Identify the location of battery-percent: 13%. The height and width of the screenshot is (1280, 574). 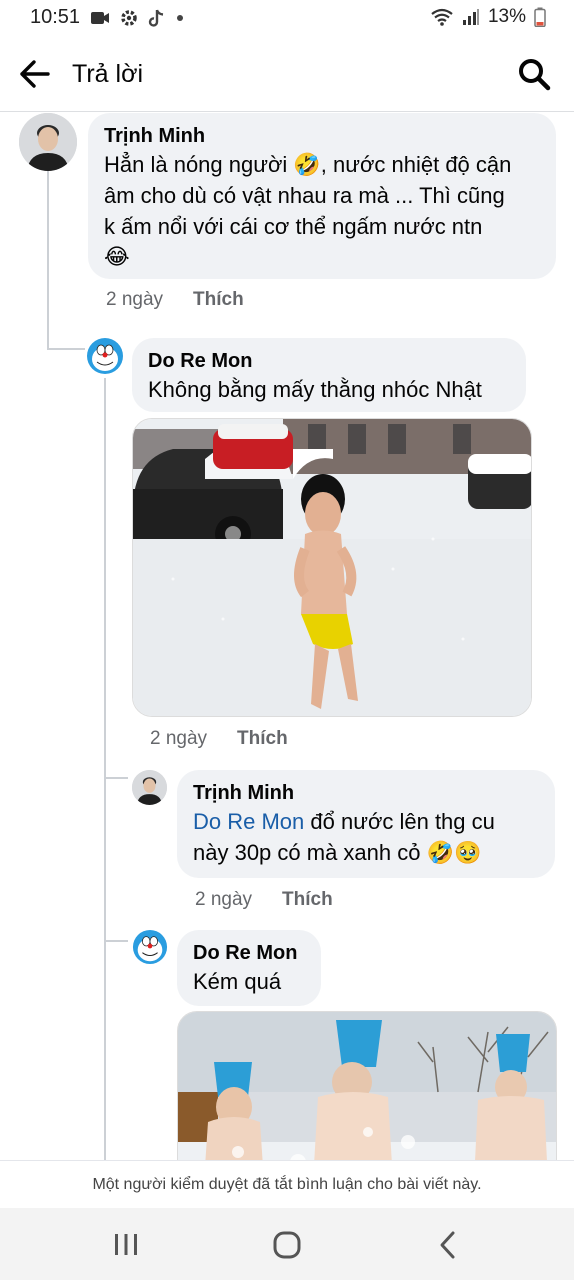
(506, 16).